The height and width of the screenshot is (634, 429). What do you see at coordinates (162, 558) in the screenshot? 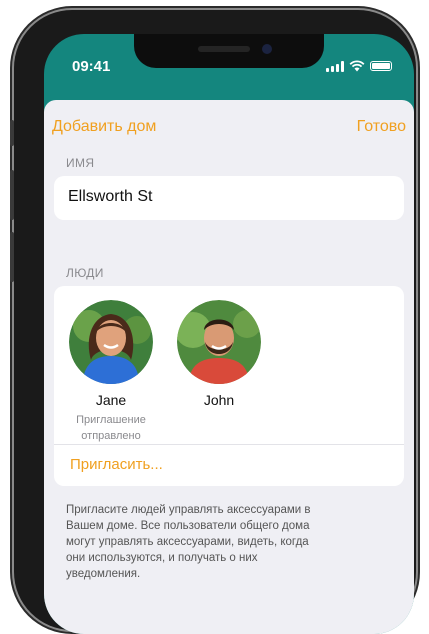
I see `footer-line-4: они используются, и получать о них` at bounding box center [162, 558].